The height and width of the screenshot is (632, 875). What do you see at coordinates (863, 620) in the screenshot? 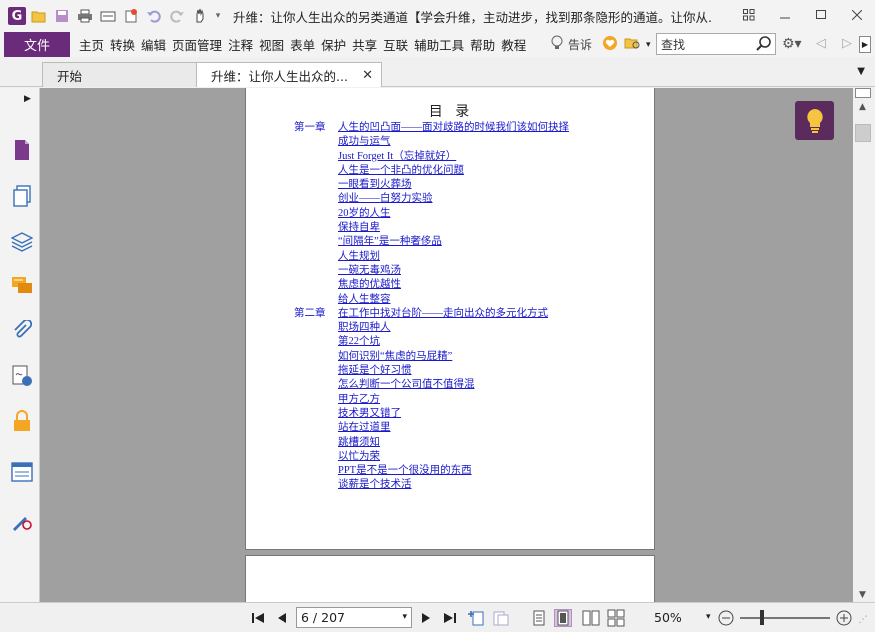
I see `resize-grip-icon: ⋰` at bounding box center [863, 620].